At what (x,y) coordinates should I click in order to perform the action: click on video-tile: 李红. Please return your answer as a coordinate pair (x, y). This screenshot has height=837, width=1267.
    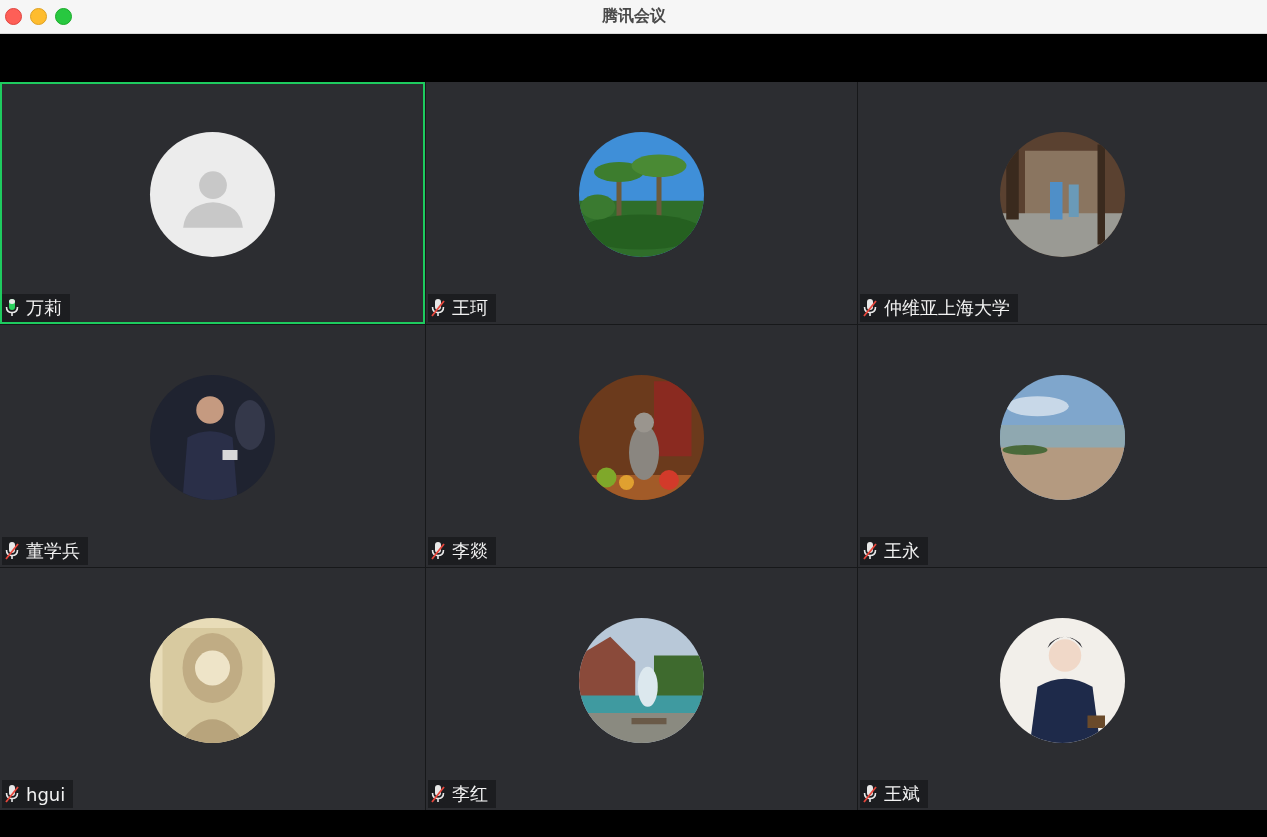
    Looking at the image, I should click on (641, 689).